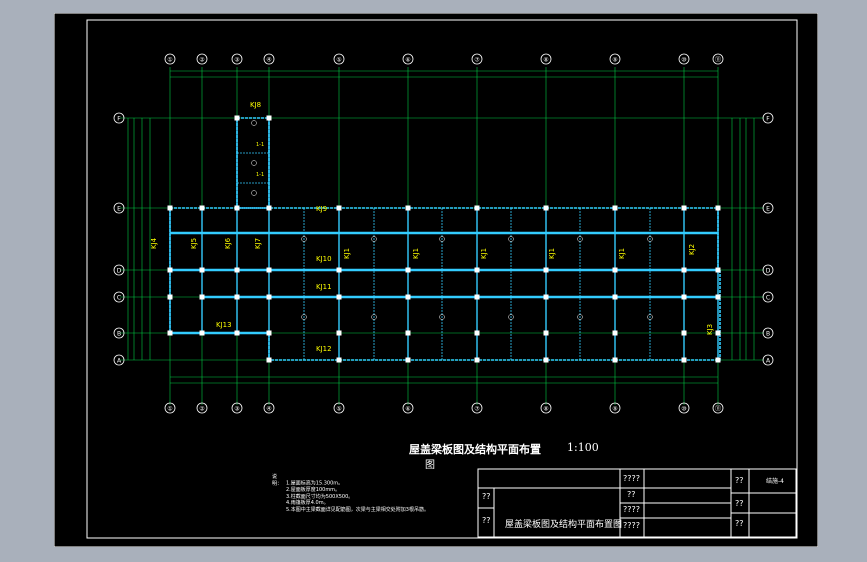 The image size is (867, 562). What do you see at coordinates (775, 481) in the screenshot?
I see `title-block-sheet-number: 结施-4` at bounding box center [775, 481].